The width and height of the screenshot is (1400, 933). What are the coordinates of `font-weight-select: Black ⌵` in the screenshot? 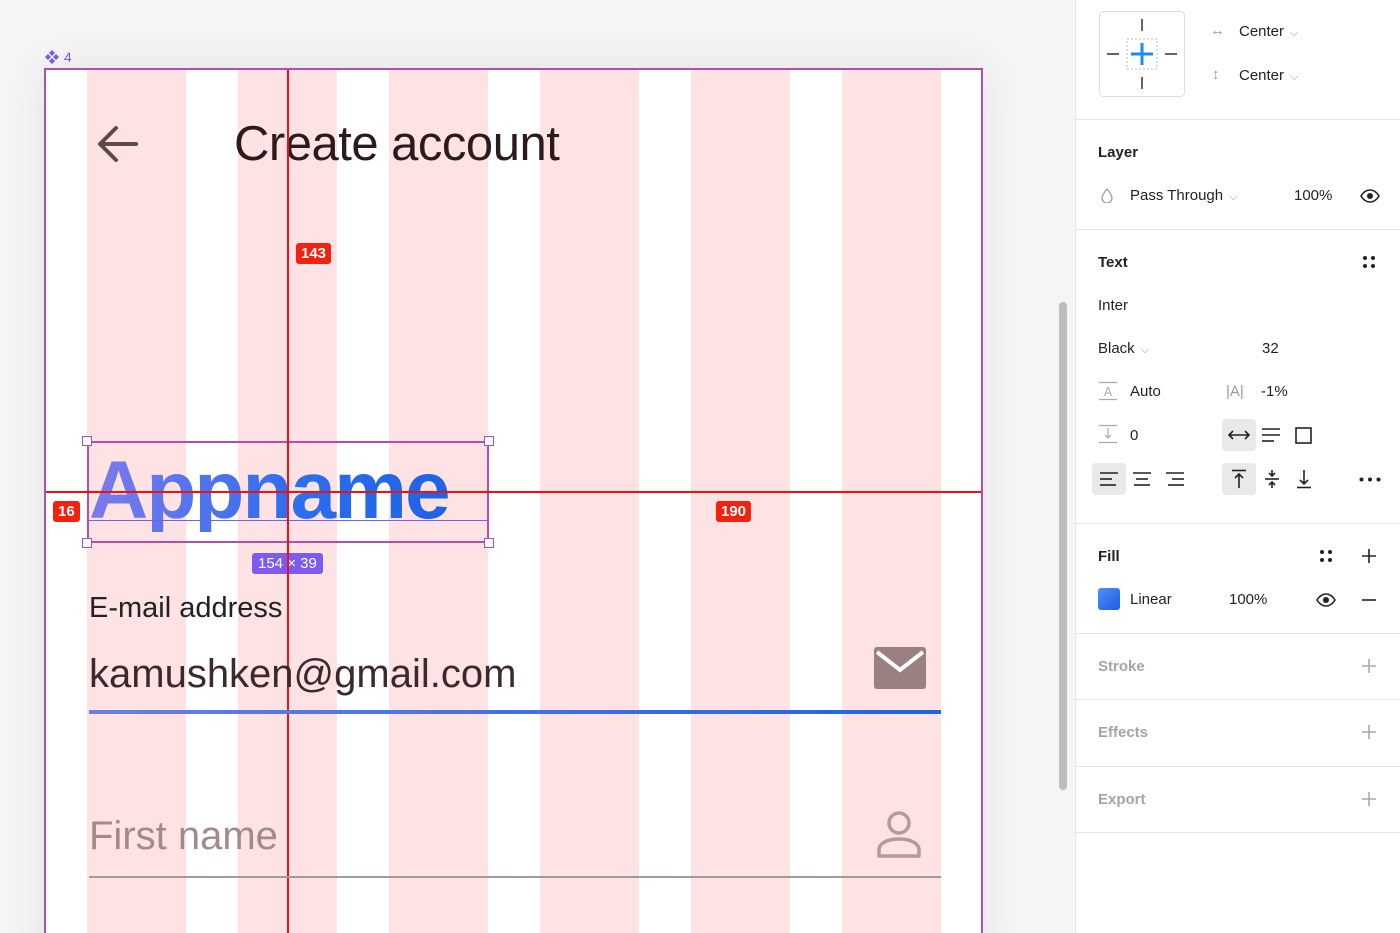 It's located at (1123, 348).